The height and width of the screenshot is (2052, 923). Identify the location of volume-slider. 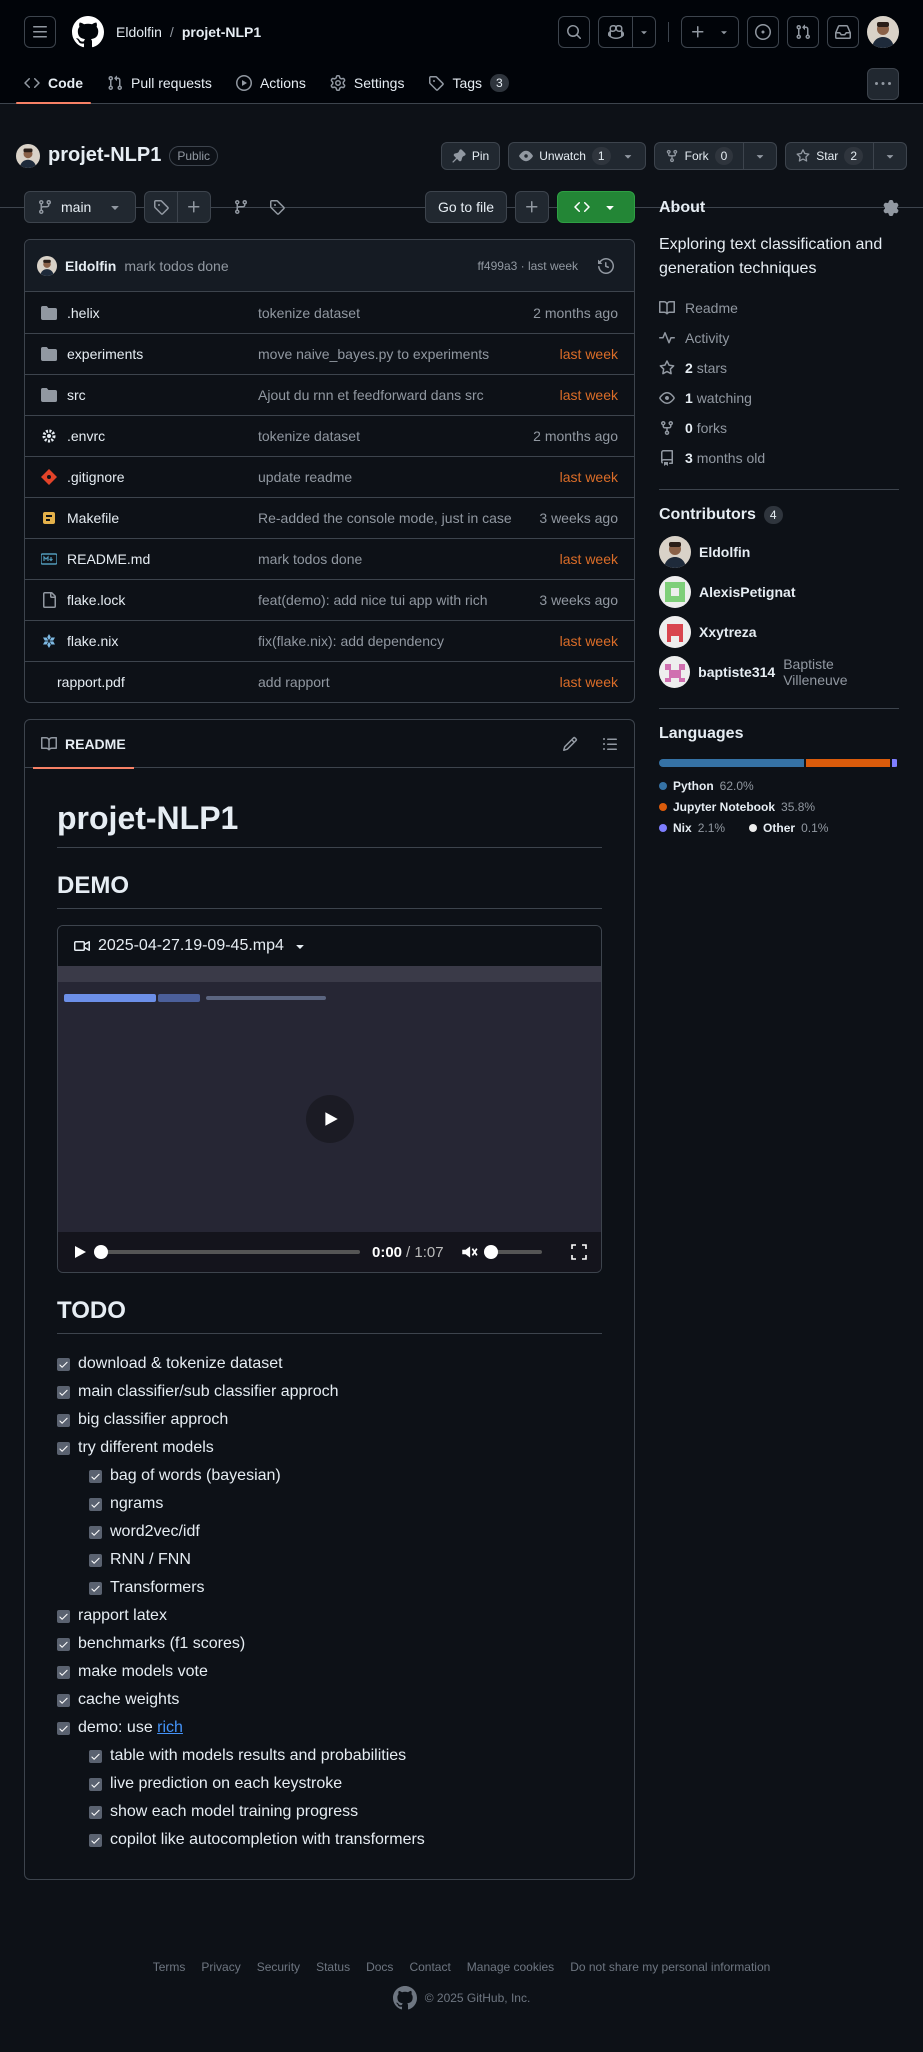
(512, 1252).